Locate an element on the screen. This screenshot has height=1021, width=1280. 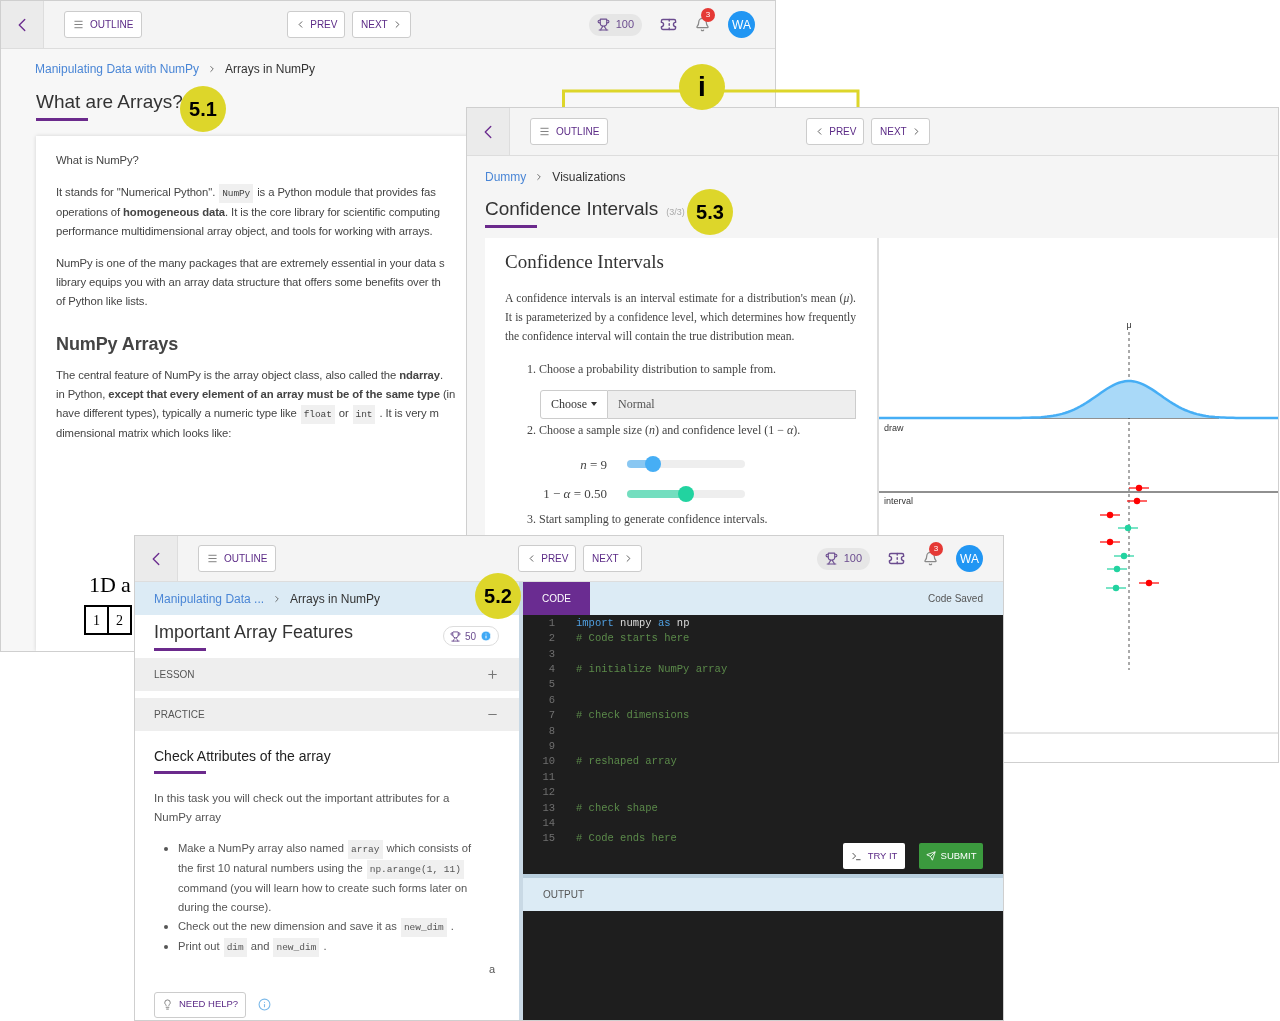
line-number: 15 is located at coordinates (548, 839).